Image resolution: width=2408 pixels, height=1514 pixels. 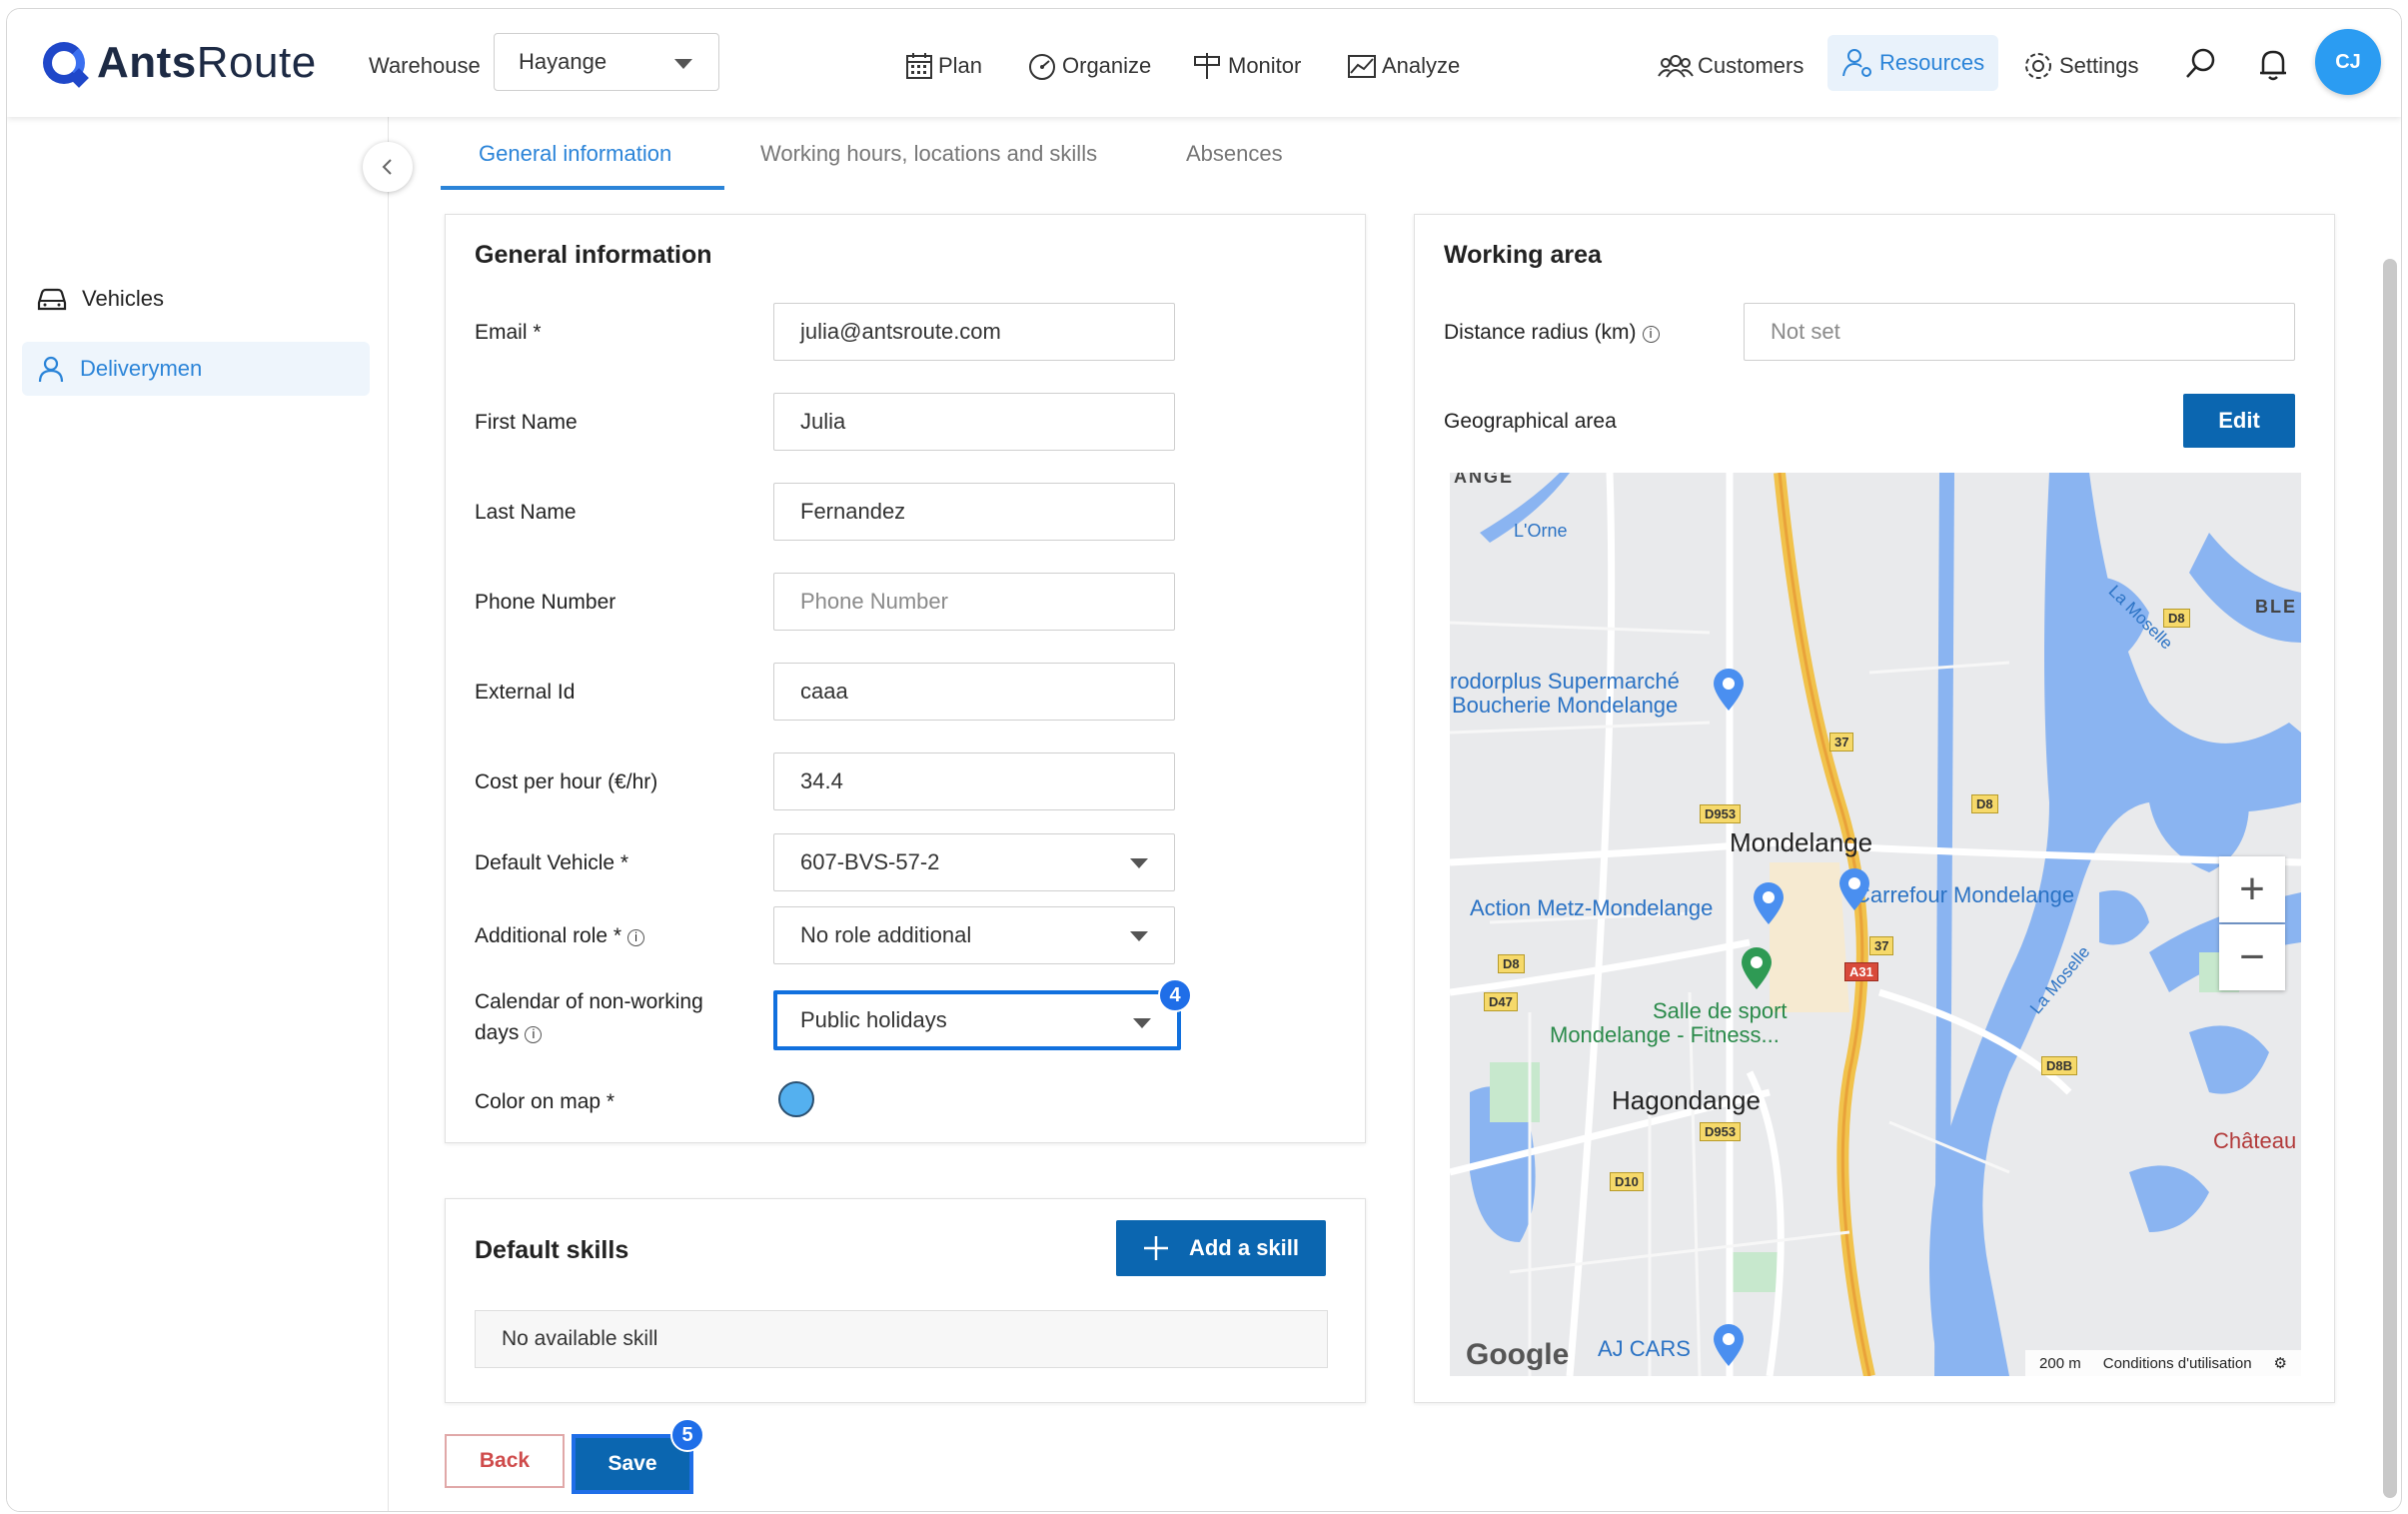 What do you see at coordinates (505, 1461) in the screenshot?
I see `back-button: Back` at bounding box center [505, 1461].